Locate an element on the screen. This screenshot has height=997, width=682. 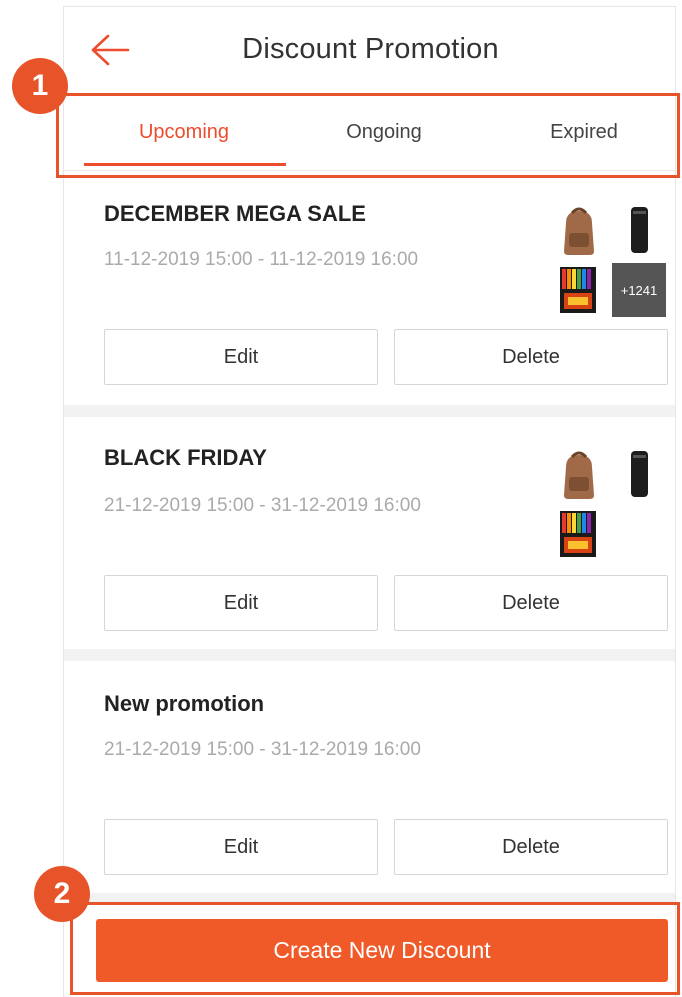
page-title: Discount Promotion is located at coordinates (370, 49).